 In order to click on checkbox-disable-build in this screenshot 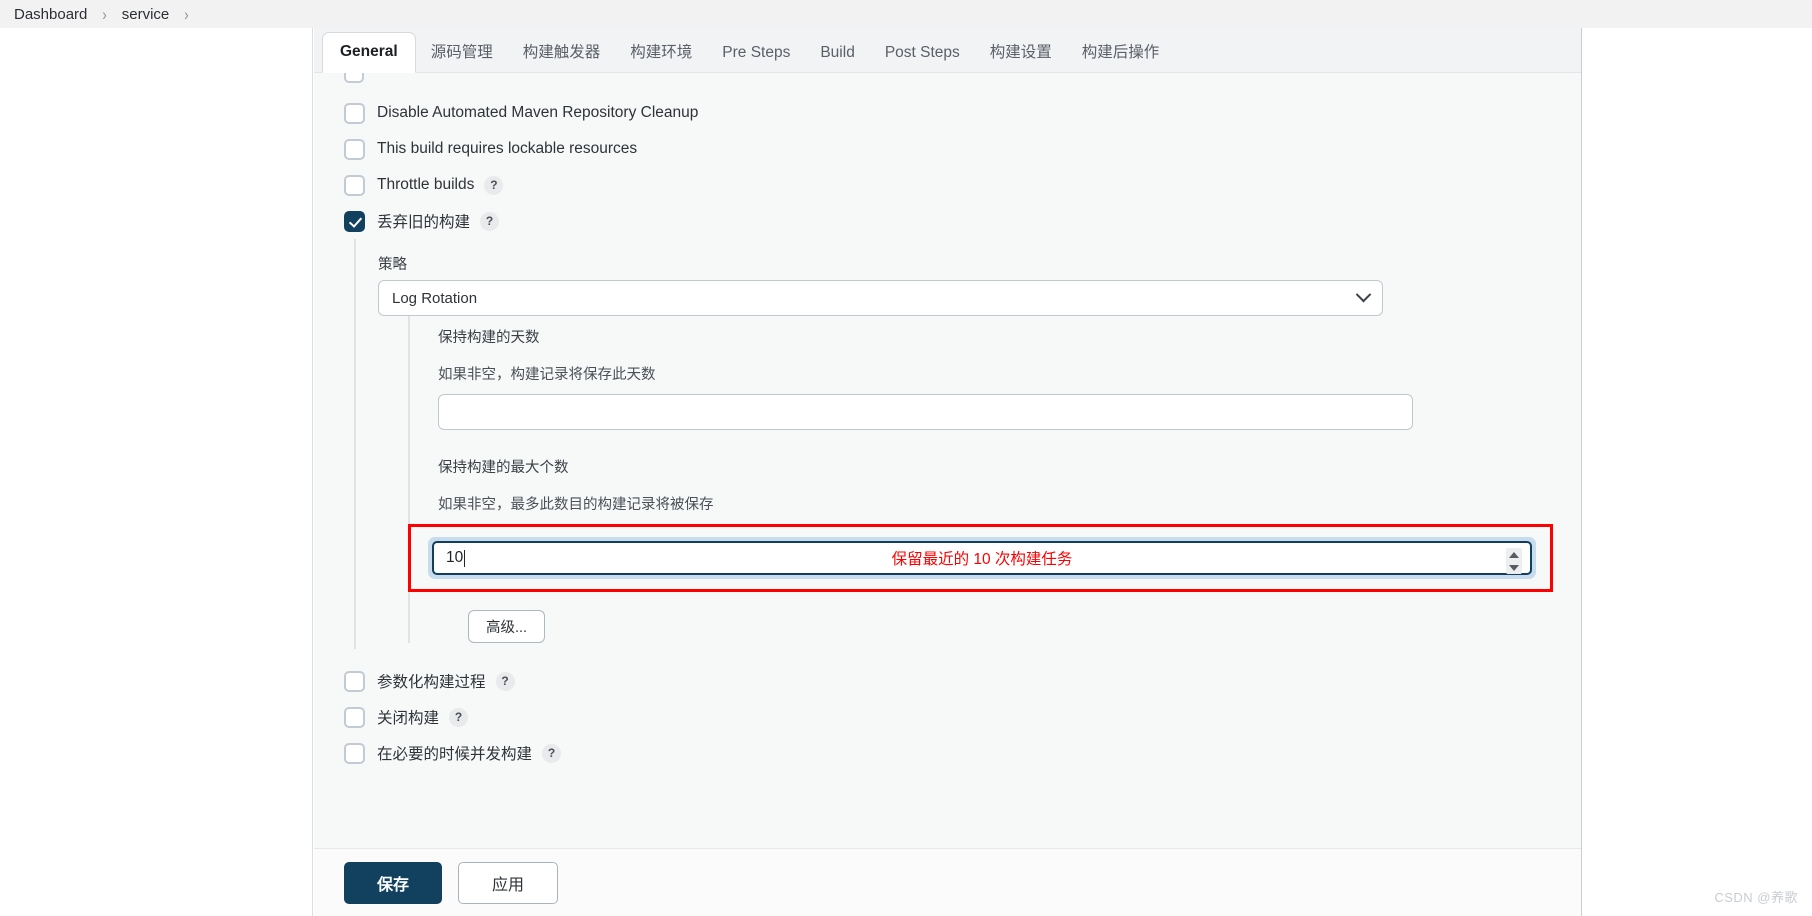, I will do `click(354, 717)`.